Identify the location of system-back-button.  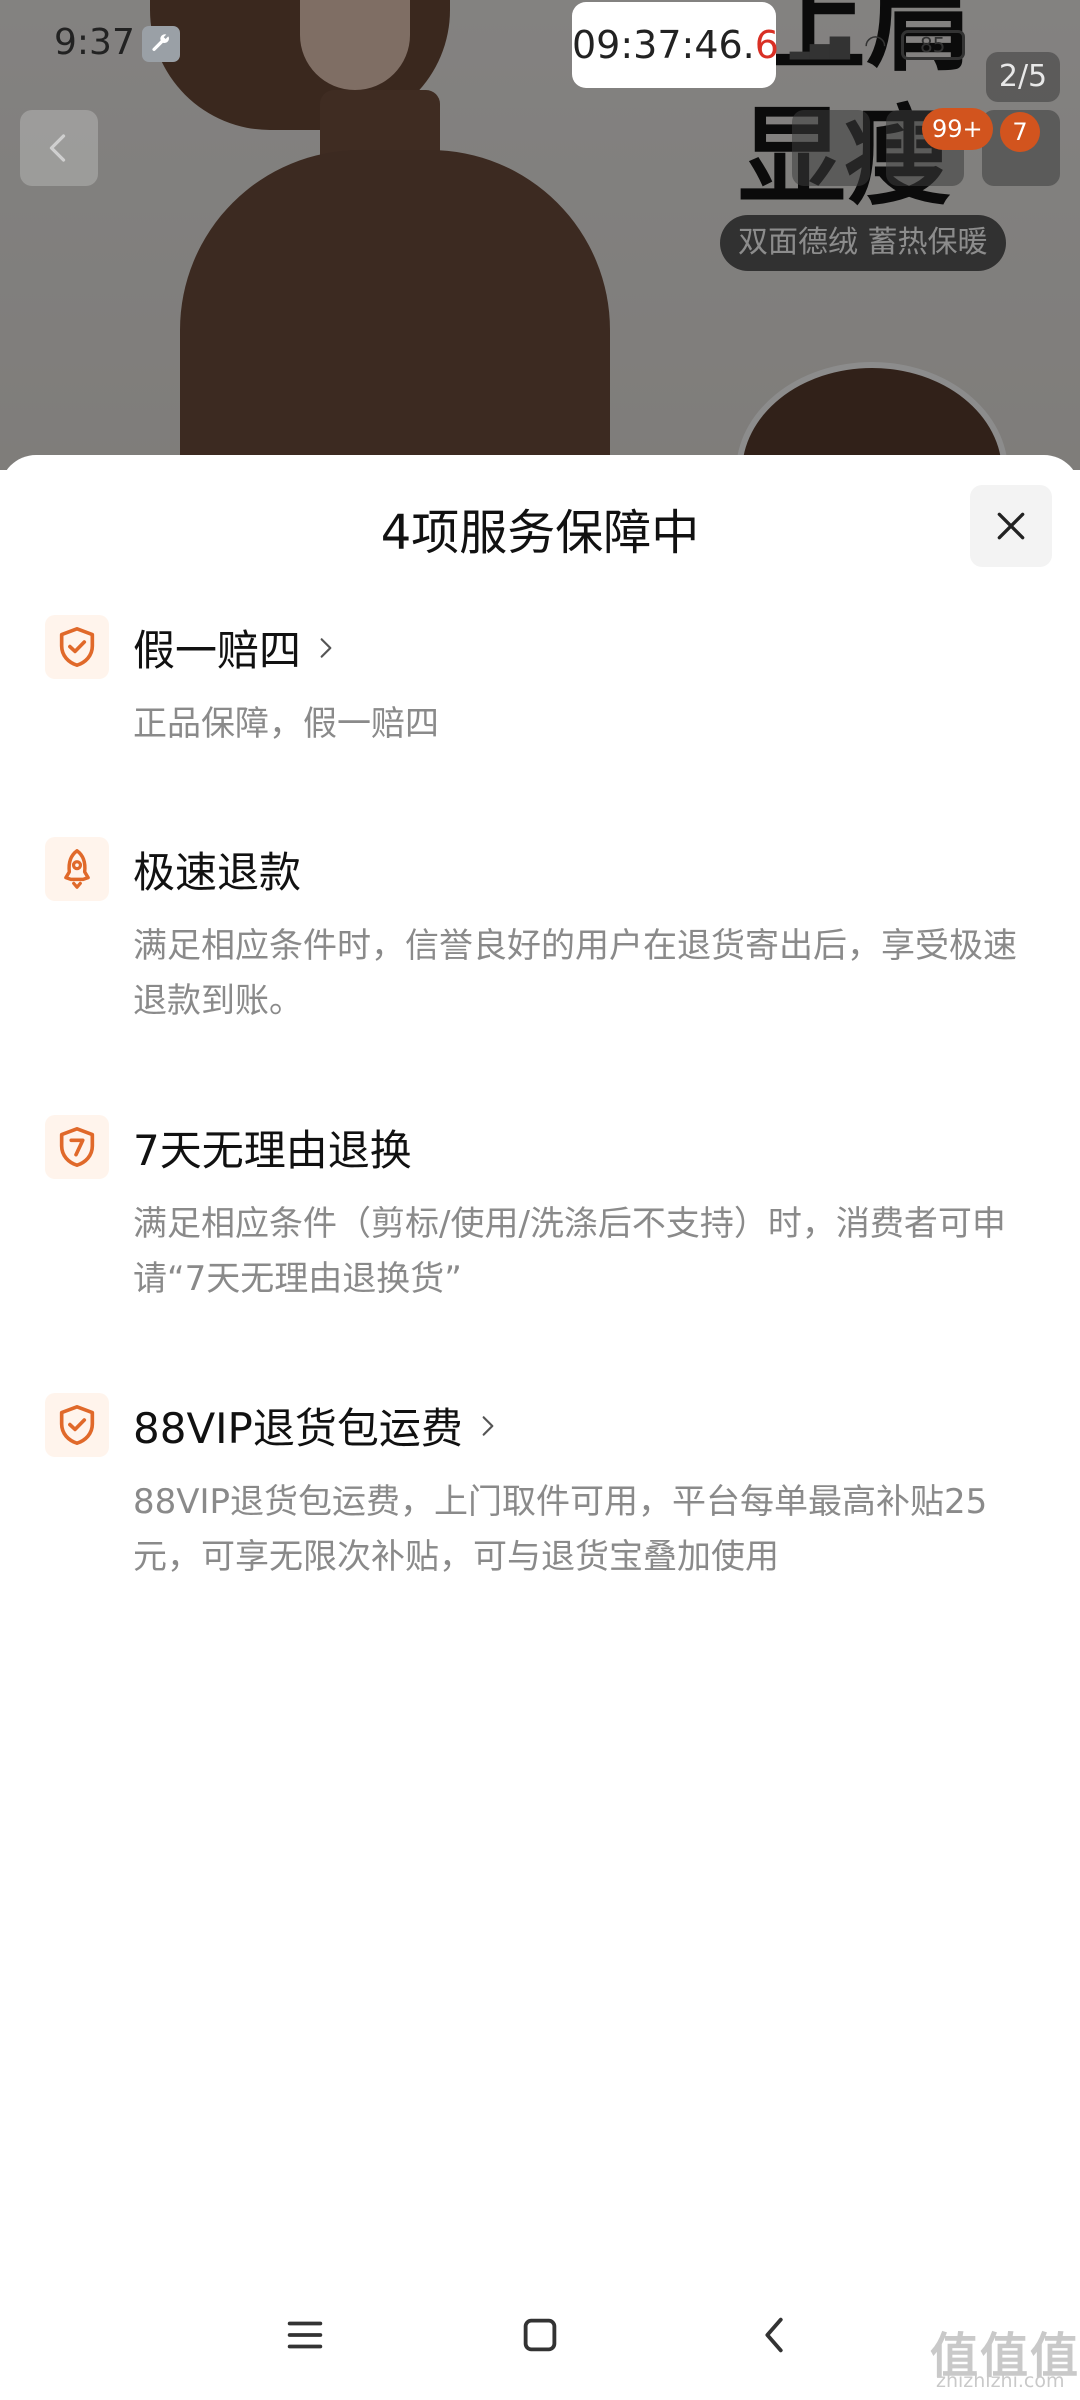
(775, 2335).